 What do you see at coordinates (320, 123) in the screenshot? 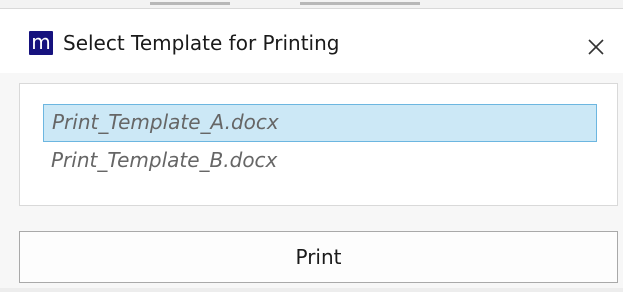
I see `template-list-item-a: Print_Template_A.docx` at bounding box center [320, 123].